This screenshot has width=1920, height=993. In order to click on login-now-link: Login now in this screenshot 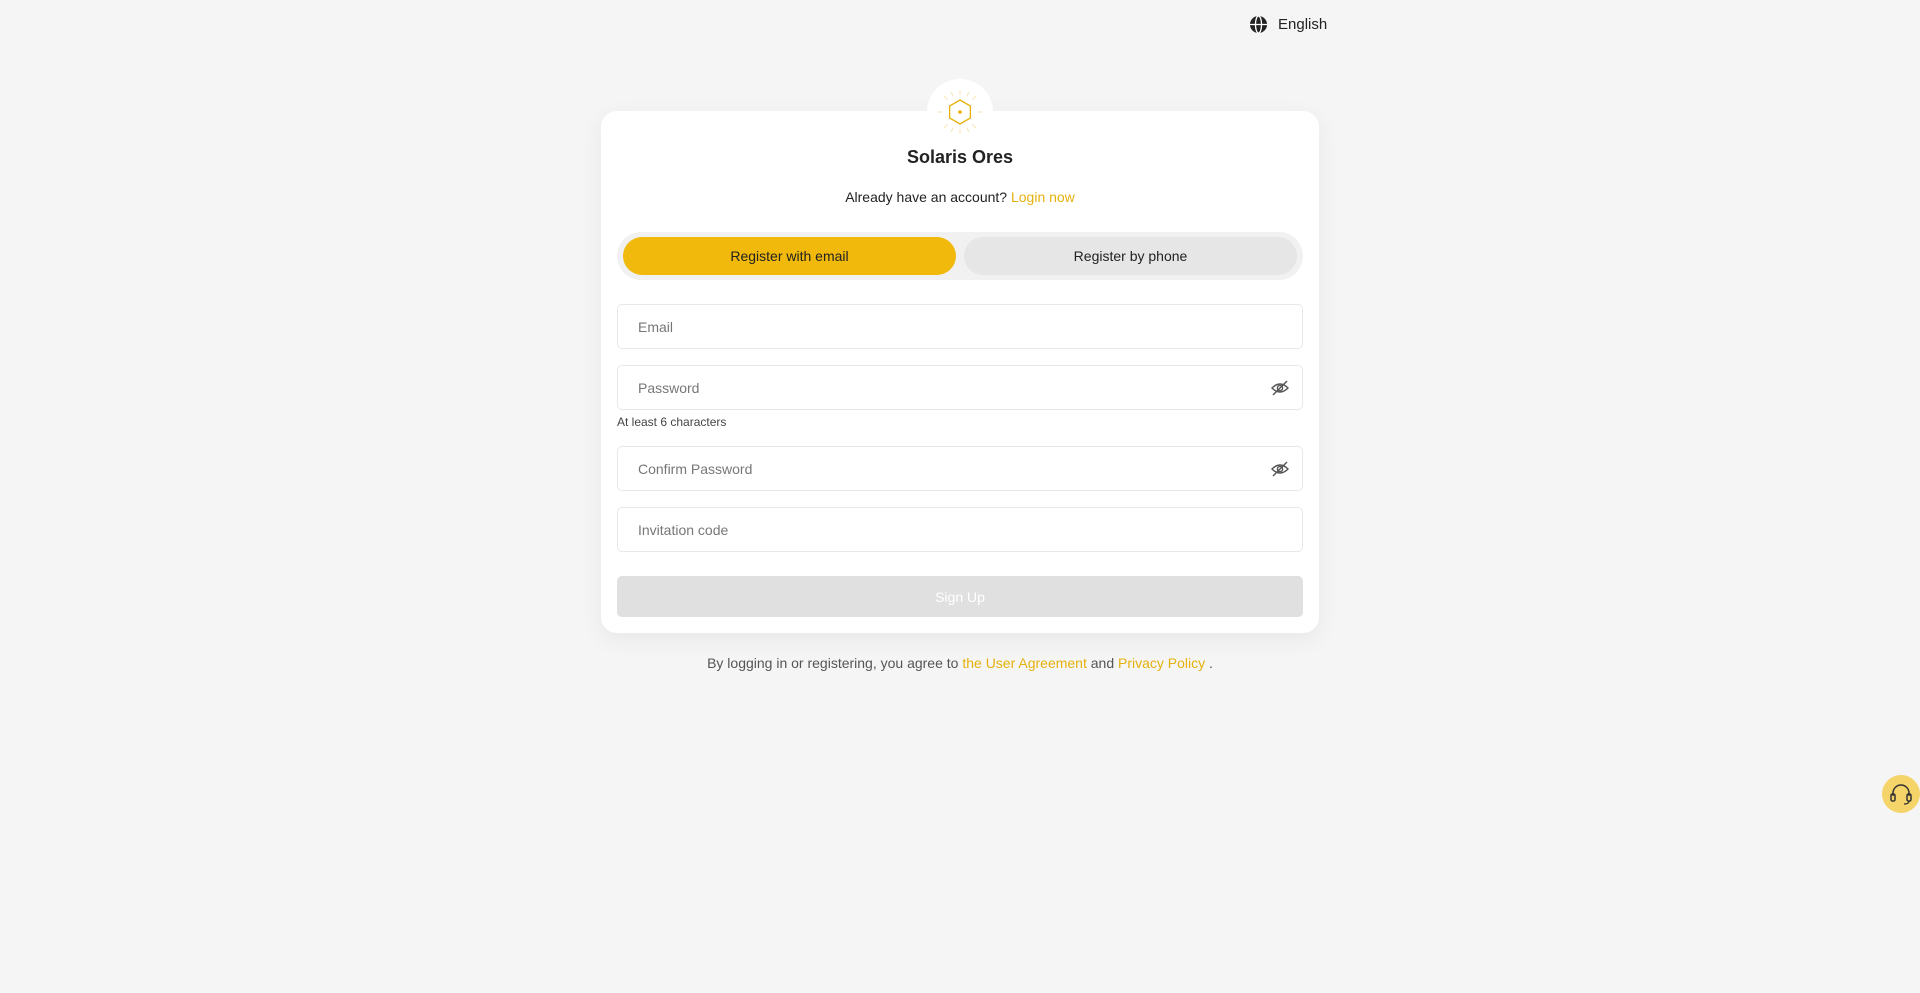, I will do `click(1043, 197)`.